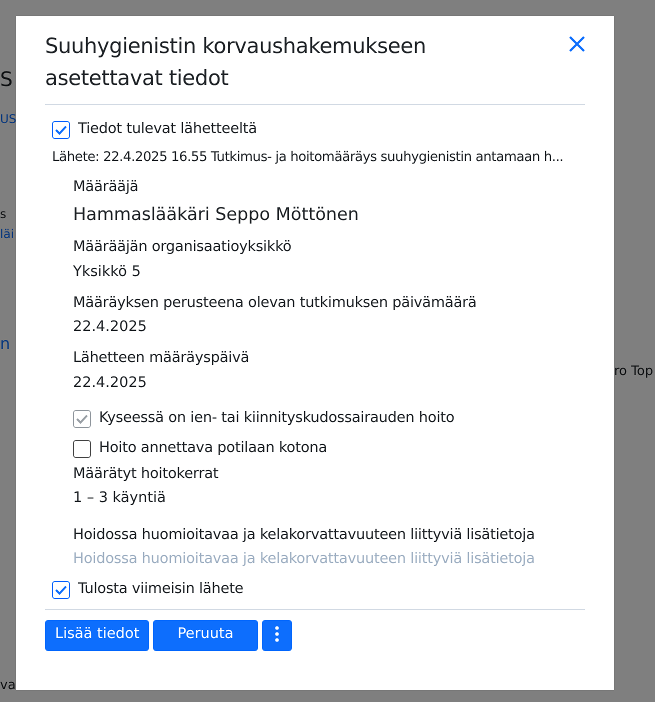  Describe the element at coordinates (167, 130) in the screenshot. I see `checkbox-label: Tiedot tulevat lähetteeltä` at that location.